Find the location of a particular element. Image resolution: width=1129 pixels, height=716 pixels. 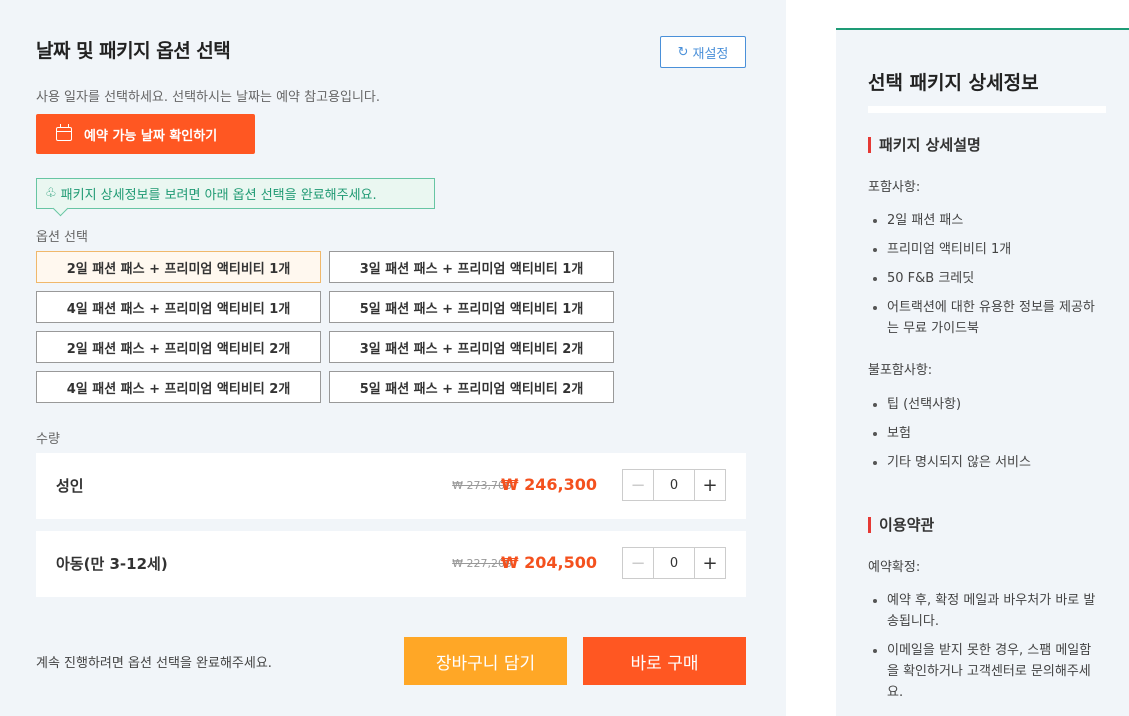

ticket-type-name: 성인 is located at coordinates (70, 486).